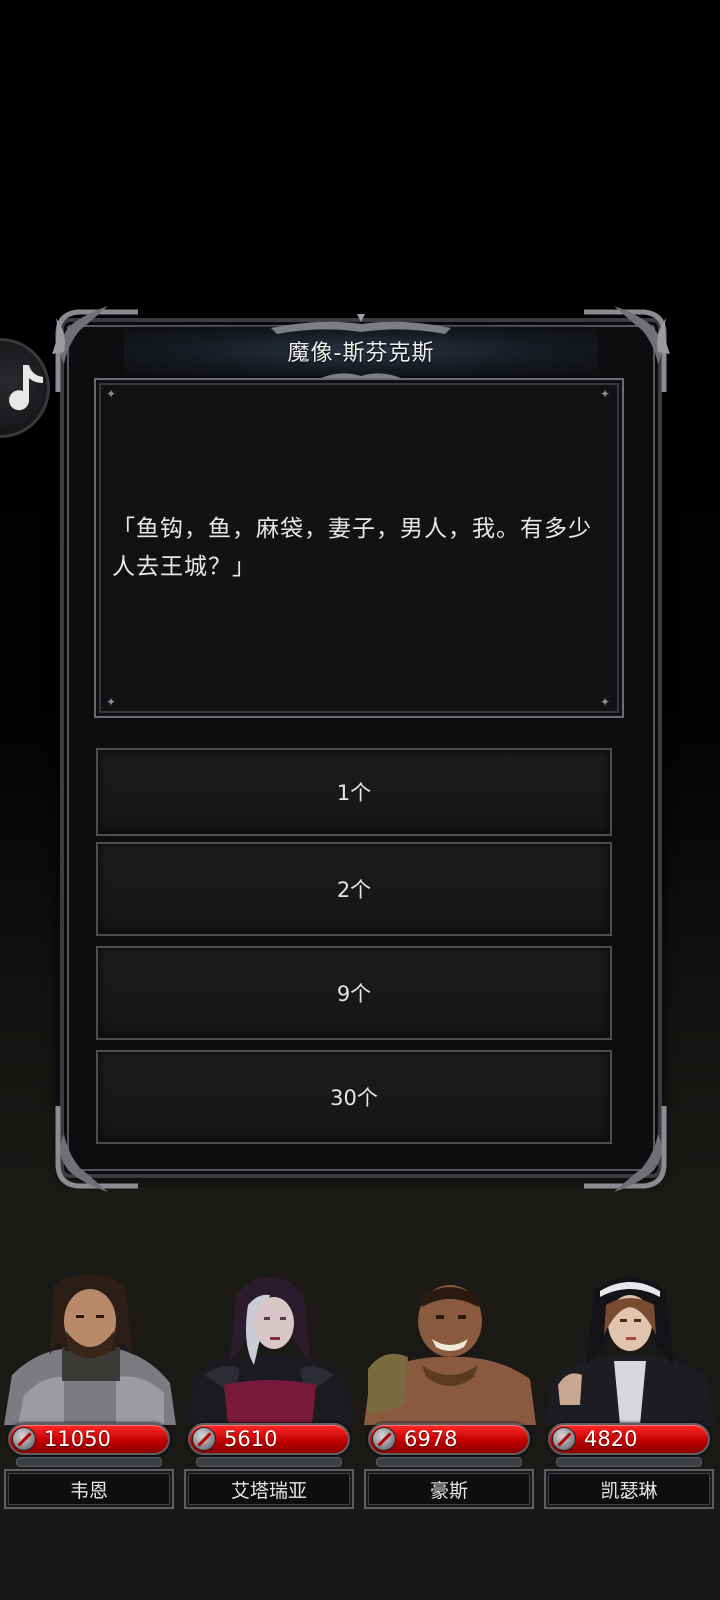 Image resolution: width=720 pixels, height=1600 pixels. What do you see at coordinates (354, 993) in the screenshot?
I see `answer-option-3: 9个` at bounding box center [354, 993].